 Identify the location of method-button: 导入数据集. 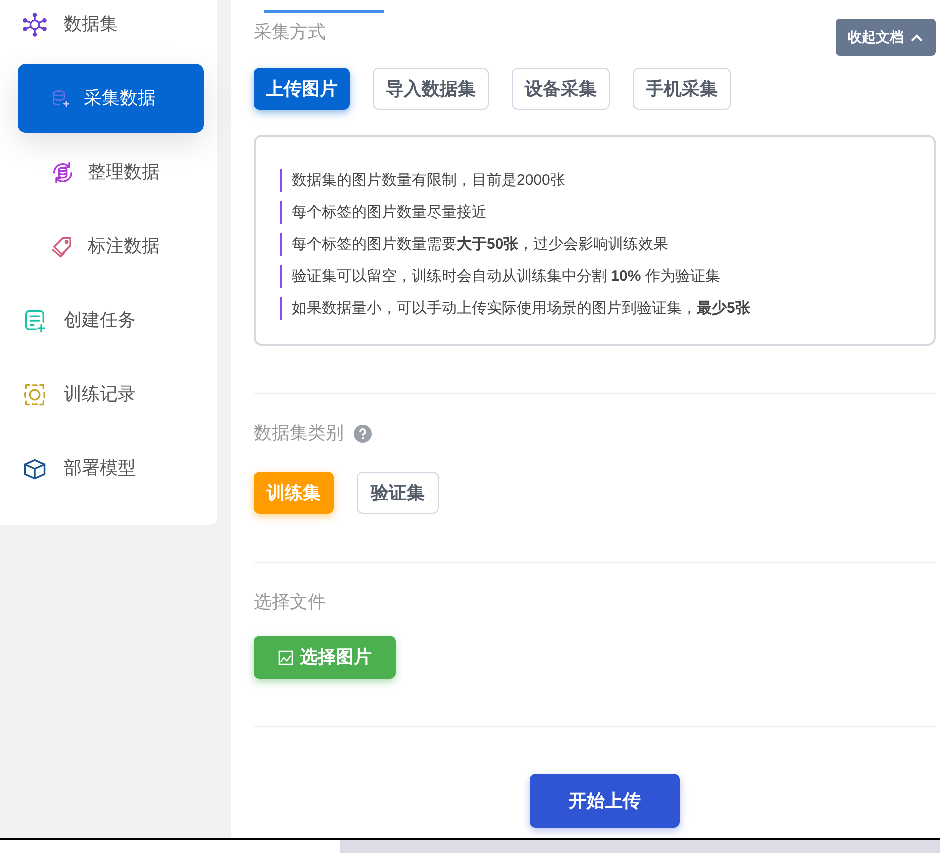
(431, 89).